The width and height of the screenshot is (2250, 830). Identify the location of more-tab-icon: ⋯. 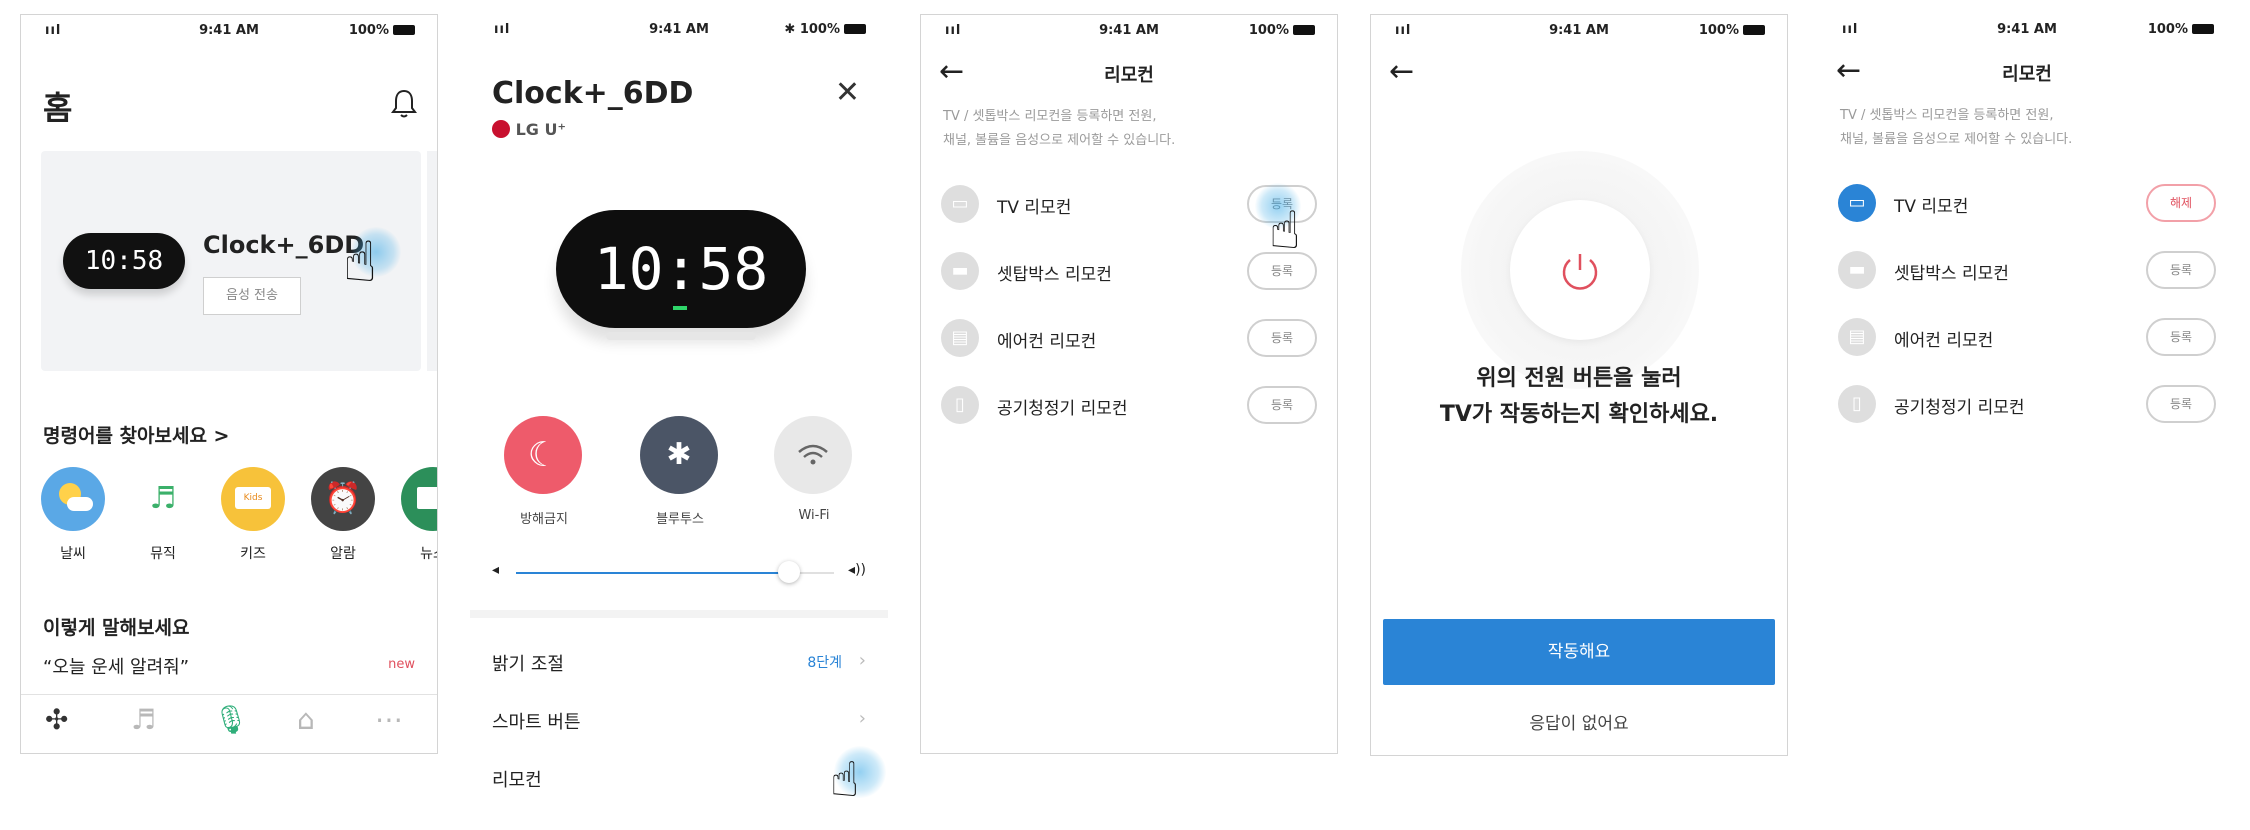
(389, 719).